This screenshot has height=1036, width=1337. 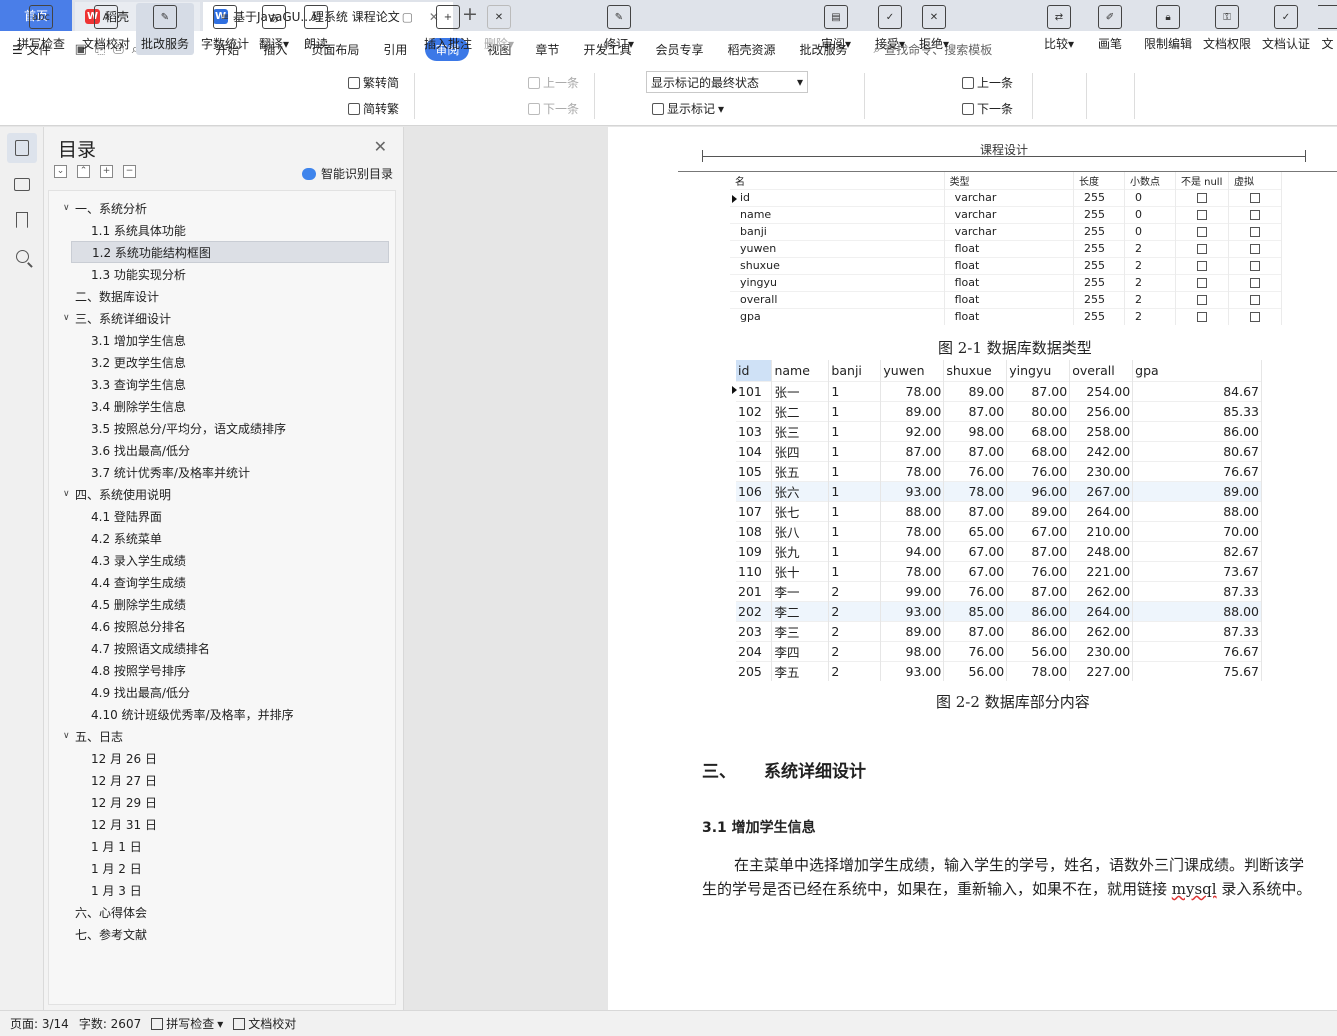 What do you see at coordinates (222, 230) in the screenshot?
I see `toc-item: 1.1 系统具体功能` at bounding box center [222, 230].